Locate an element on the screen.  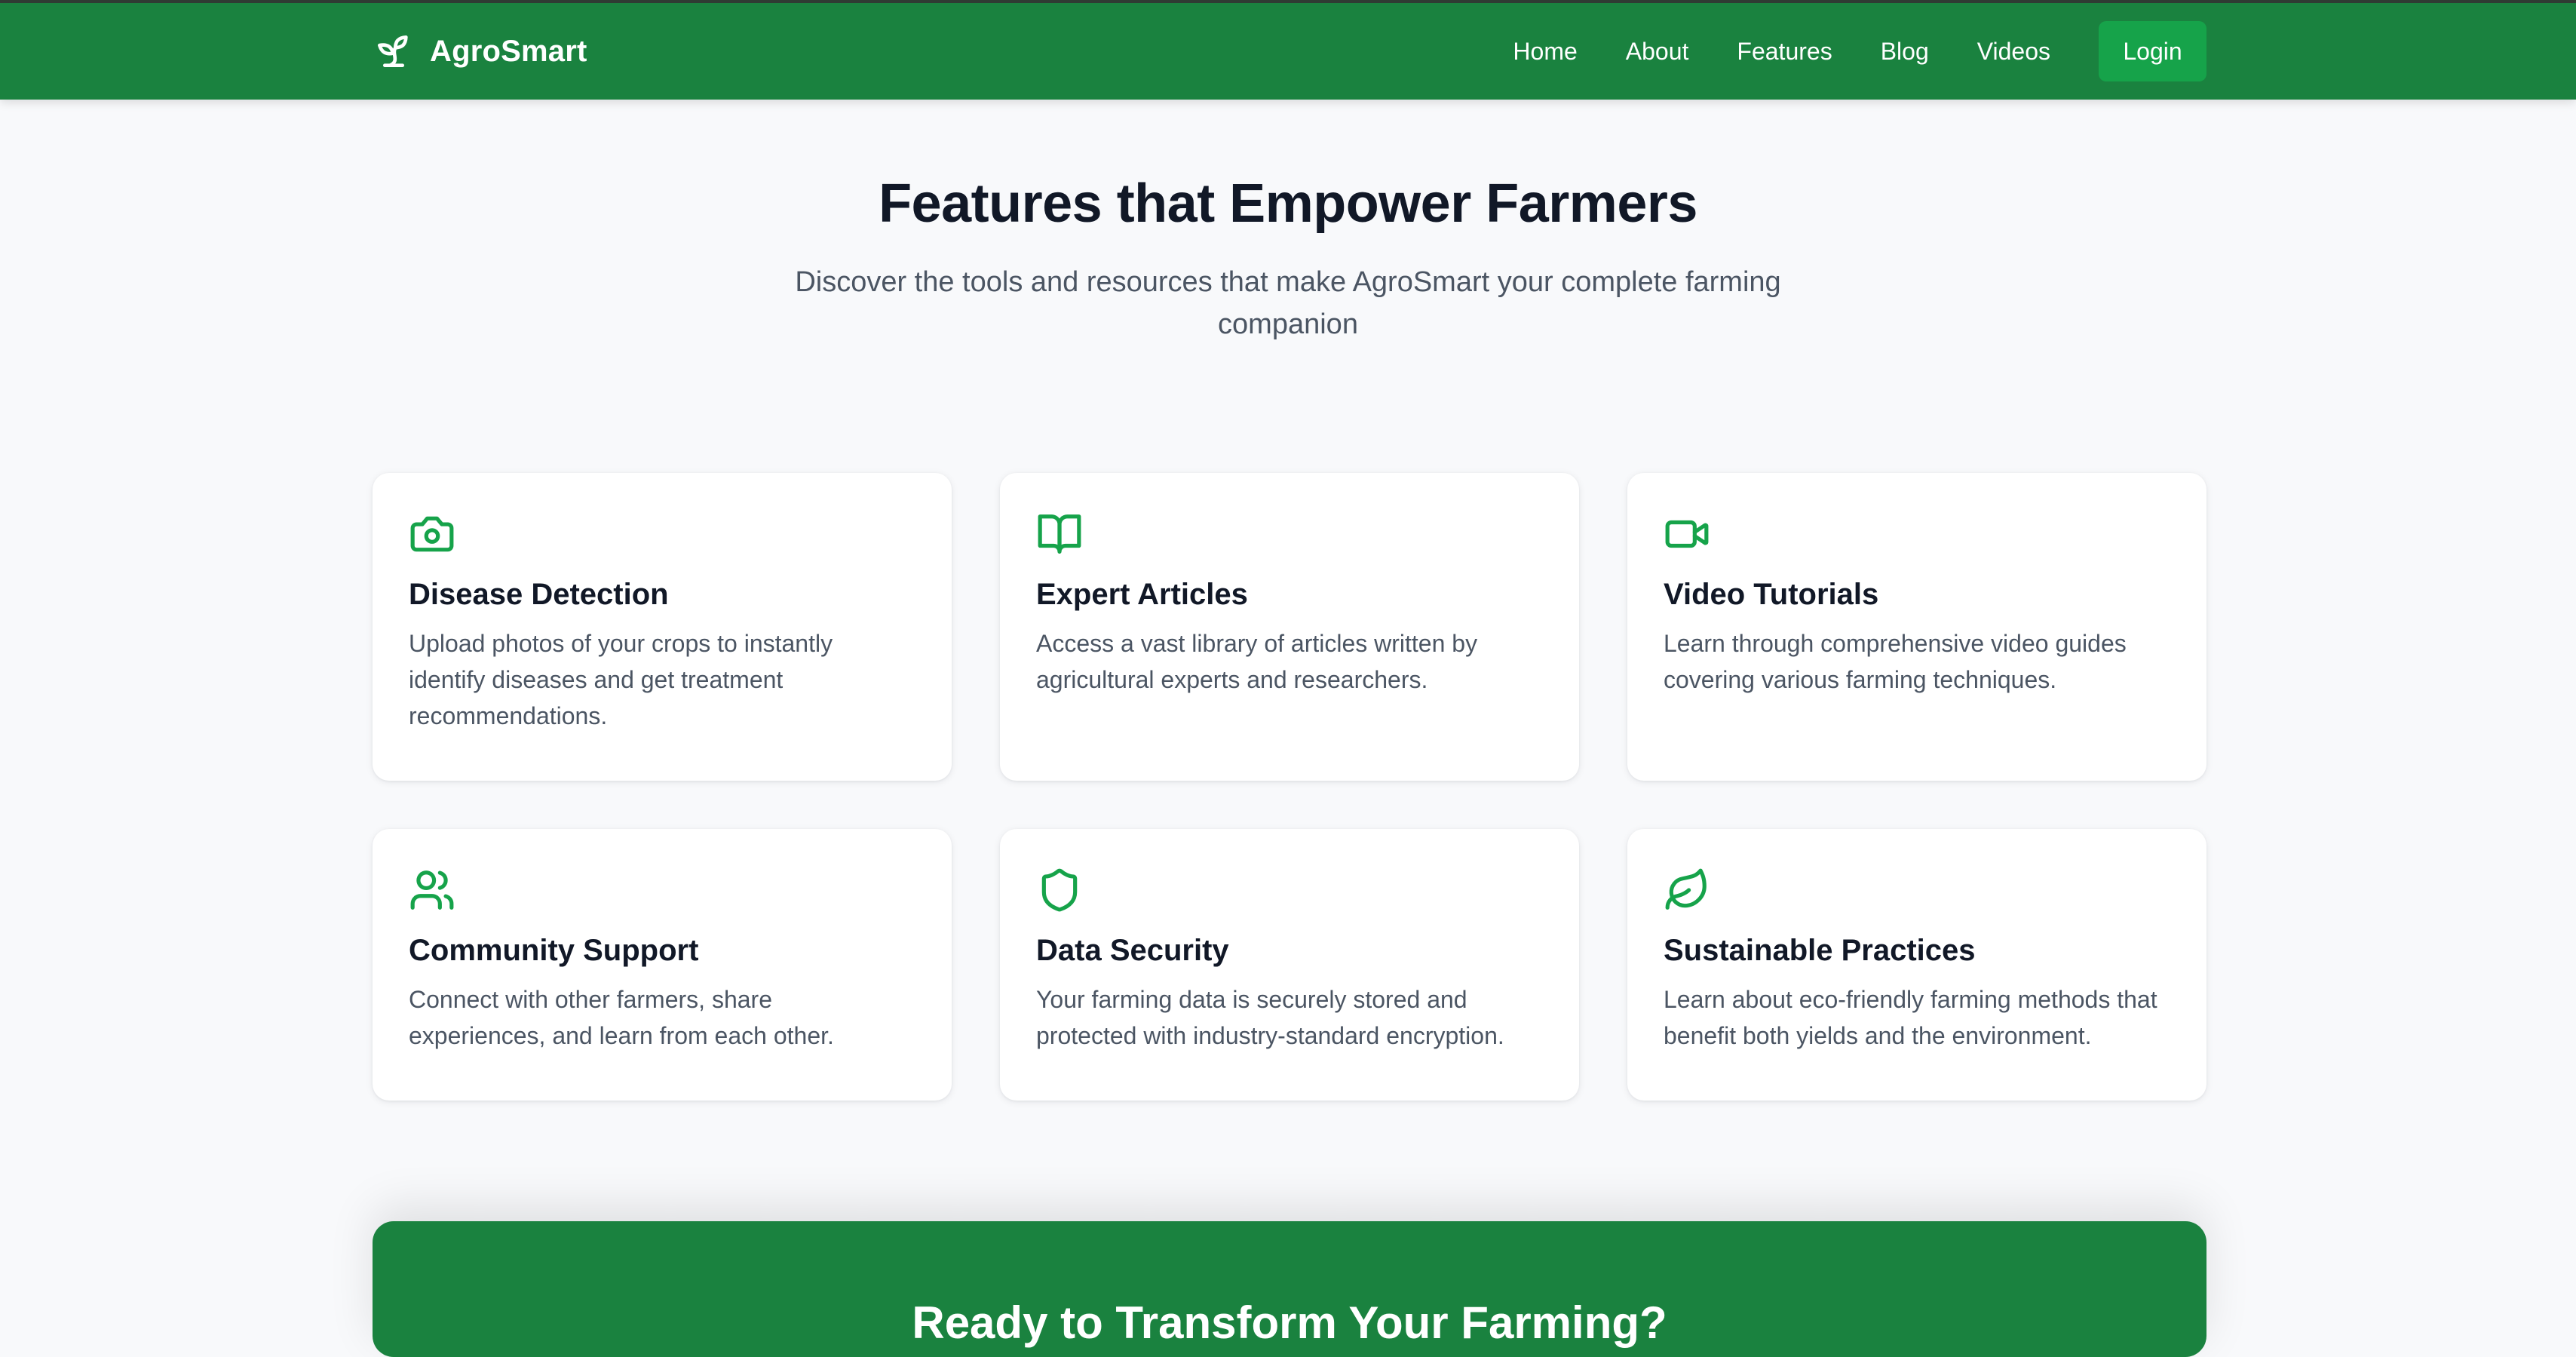
brand-logo: AgroSmart is located at coordinates (480, 51).